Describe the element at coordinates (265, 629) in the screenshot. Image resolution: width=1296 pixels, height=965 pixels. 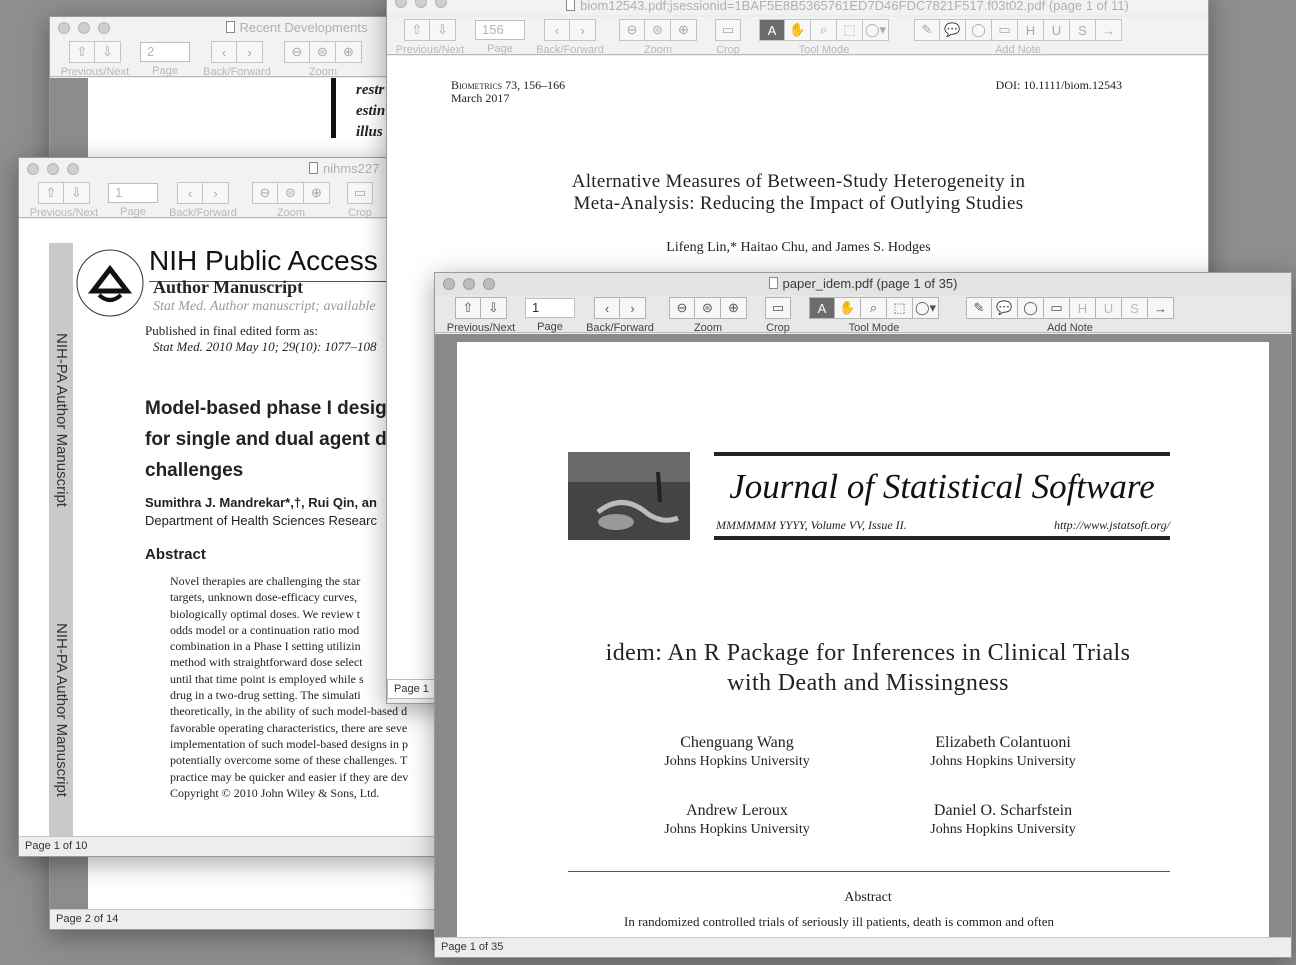
I see `abstract-line: odds model or a continuation ratio mod` at that location.